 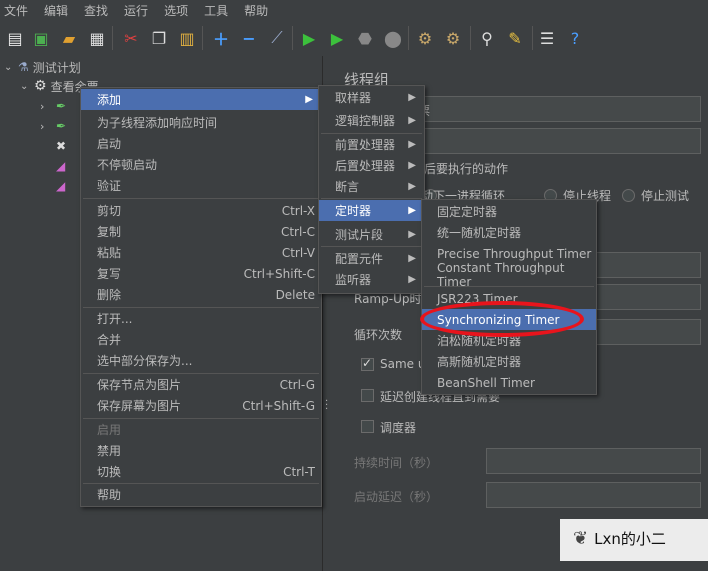 I want to click on expand-icon: ＋, so click(x=221, y=38).